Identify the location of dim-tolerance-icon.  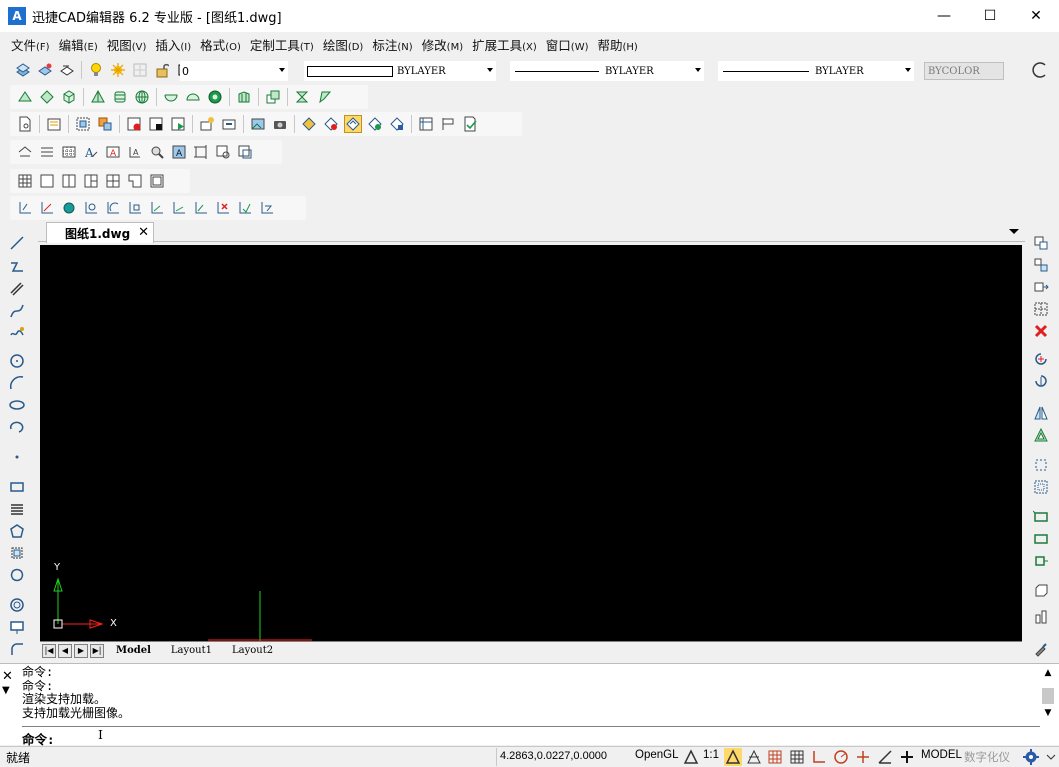
(223, 208).